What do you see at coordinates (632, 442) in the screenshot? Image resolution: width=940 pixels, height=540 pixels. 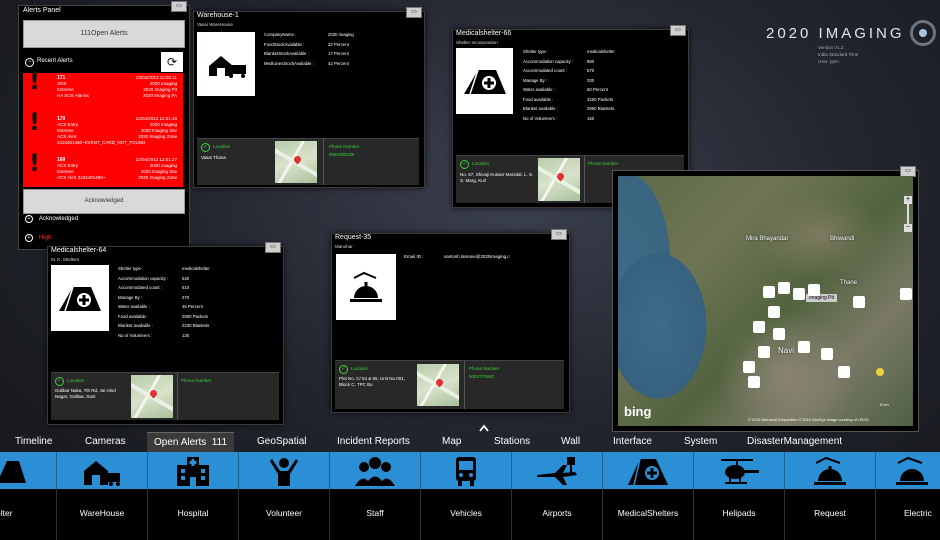 I see `tab-interface: Interface` at bounding box center [632, 442].